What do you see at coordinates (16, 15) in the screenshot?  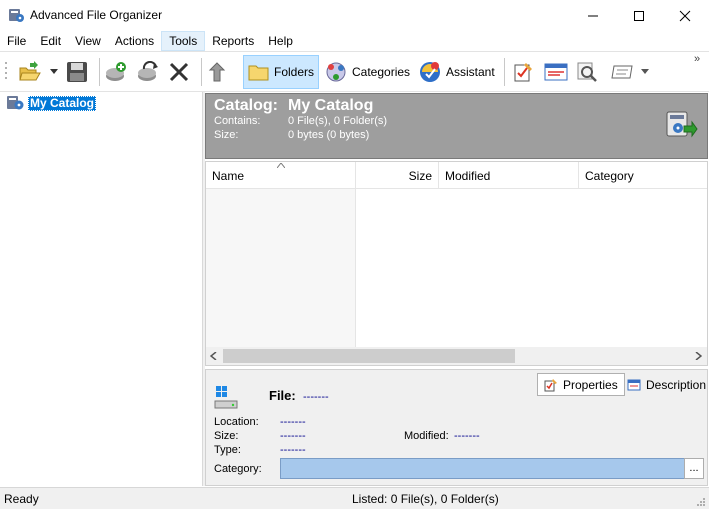 I see `app-icon` at bounding box center [16, 15].